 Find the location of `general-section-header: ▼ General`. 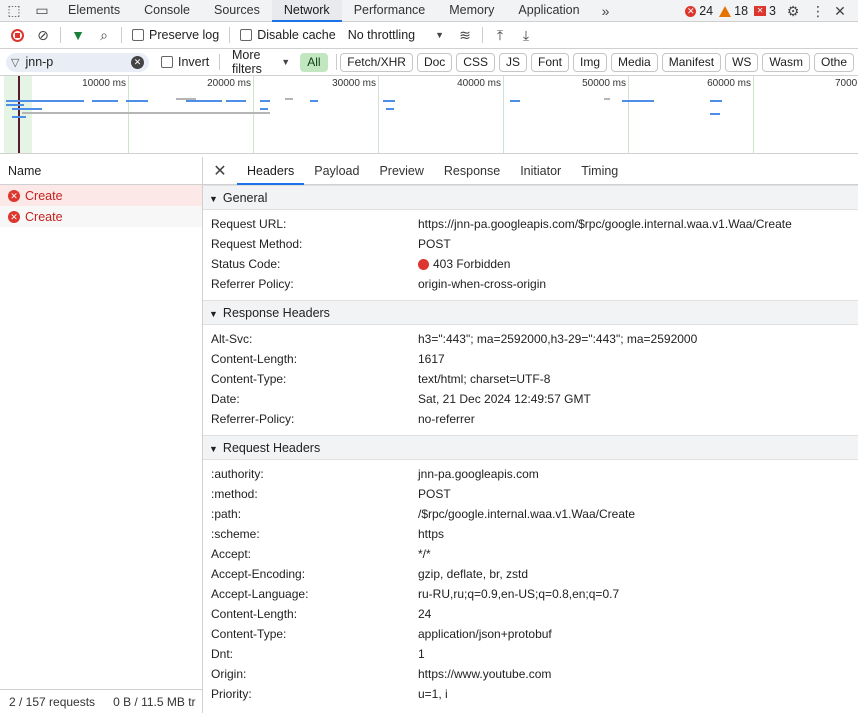

general-section-header: ▼ General is located at coordinates (530, 197).